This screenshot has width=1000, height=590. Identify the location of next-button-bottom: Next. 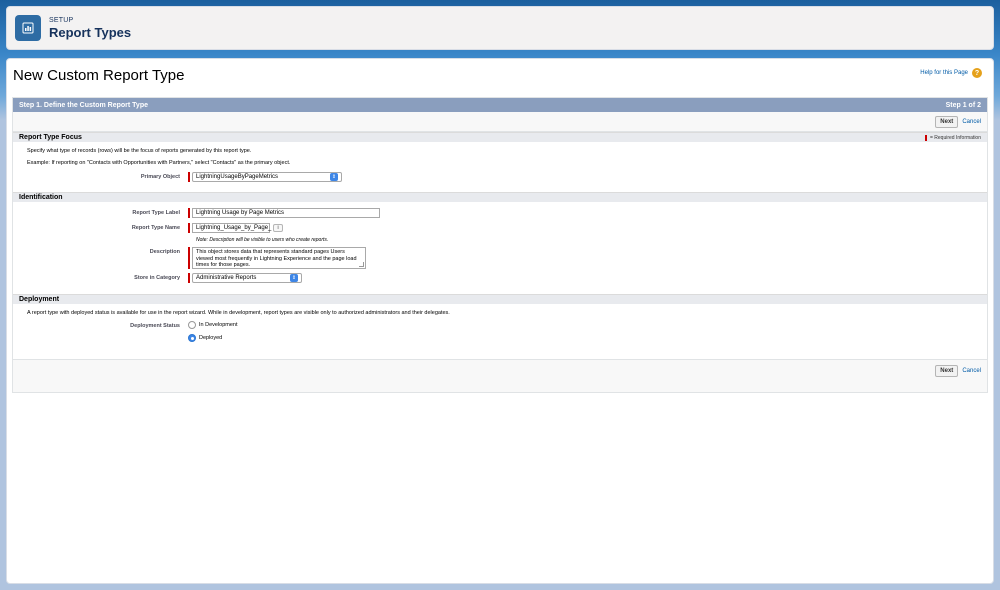
(947, 370).